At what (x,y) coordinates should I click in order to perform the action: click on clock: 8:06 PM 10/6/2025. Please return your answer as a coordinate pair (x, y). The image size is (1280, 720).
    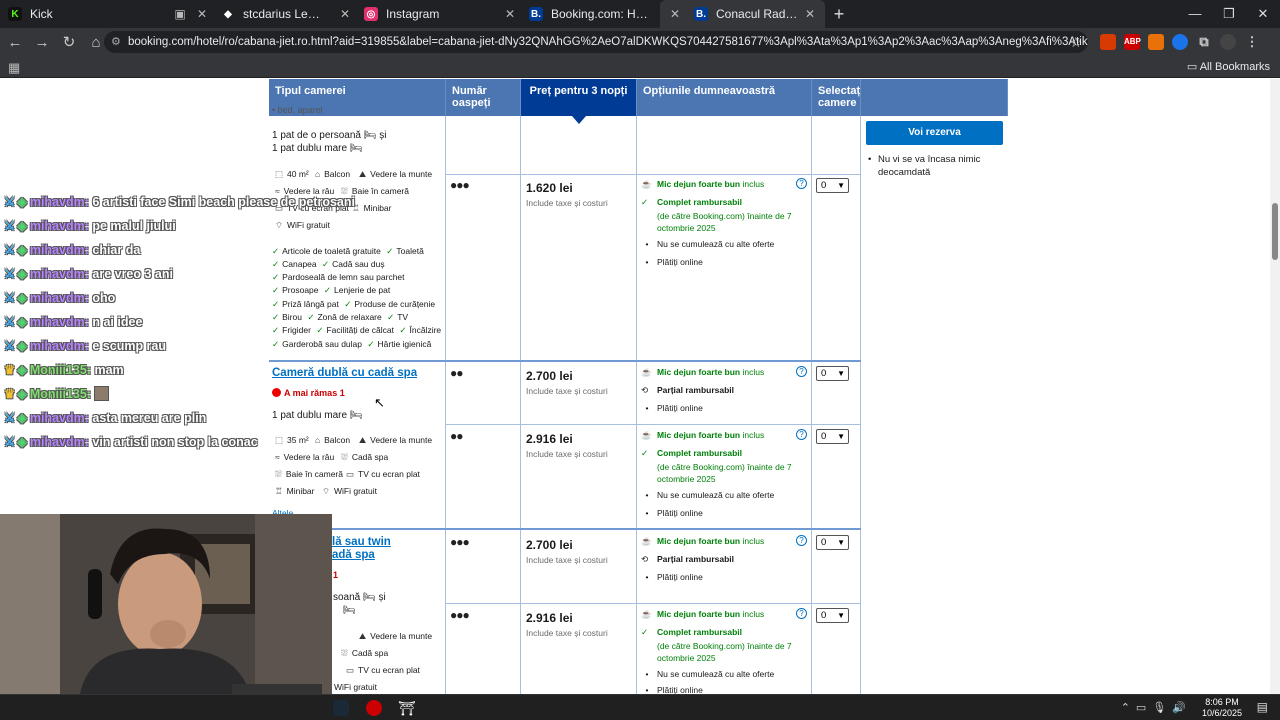
    Looking at the image, I should click on (1222, 708).